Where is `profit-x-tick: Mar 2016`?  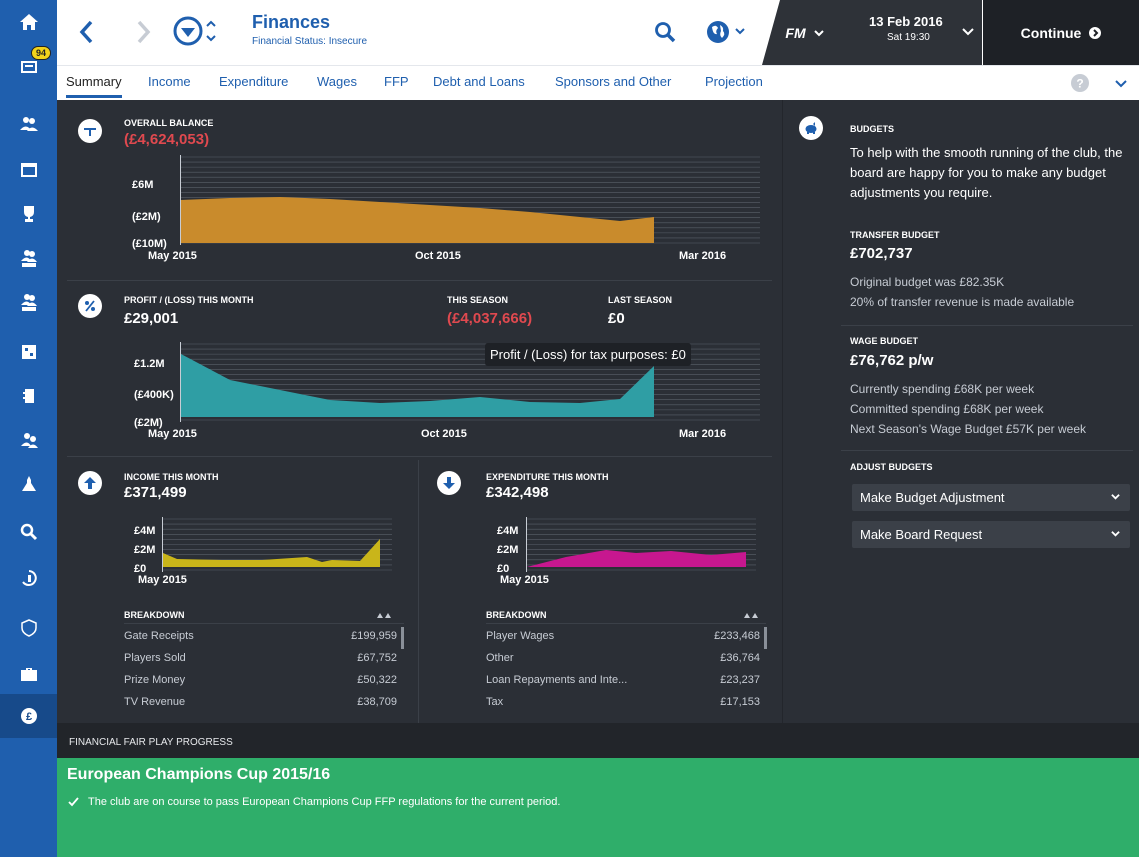 profit-x-tick: Mar 2016 is located at coordinates (703, 434).